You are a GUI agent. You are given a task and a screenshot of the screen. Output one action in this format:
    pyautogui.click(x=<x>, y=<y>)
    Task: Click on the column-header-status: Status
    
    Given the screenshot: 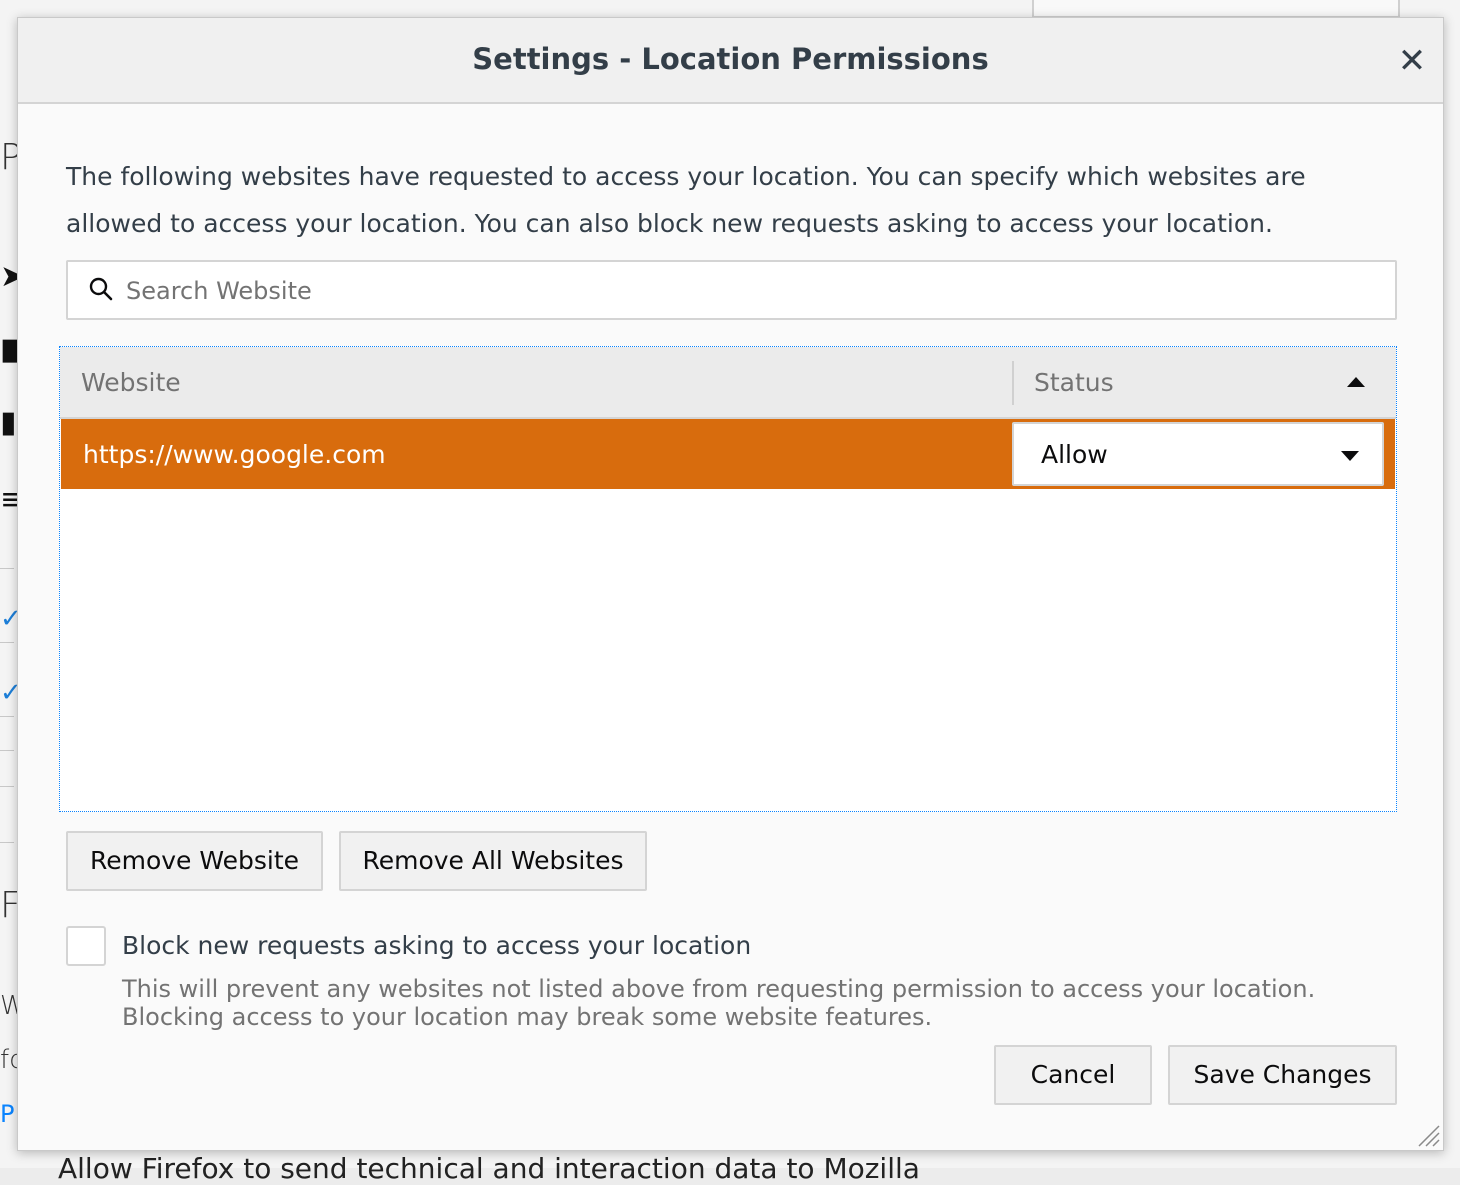 What is the action you would take?
    pyautogui.click(x=1074, y=382)
    